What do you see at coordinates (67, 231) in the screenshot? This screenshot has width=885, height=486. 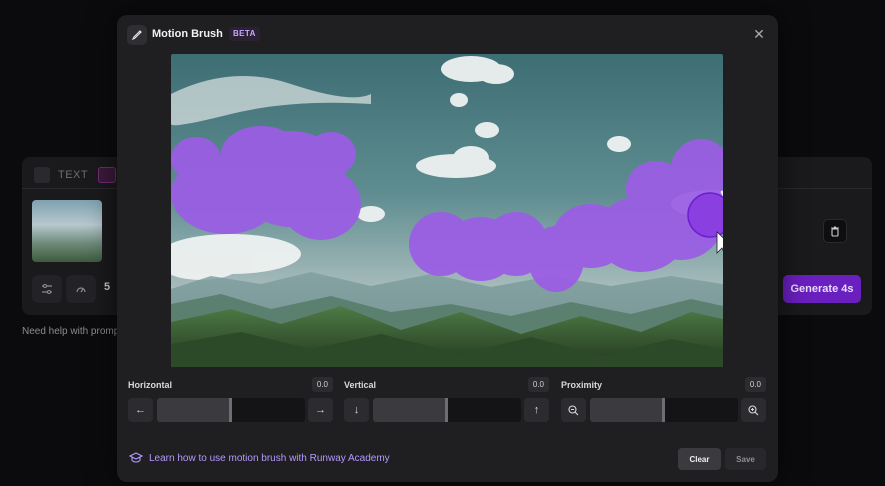 I see `image-thumbnail` at bounding box center [67, 231].